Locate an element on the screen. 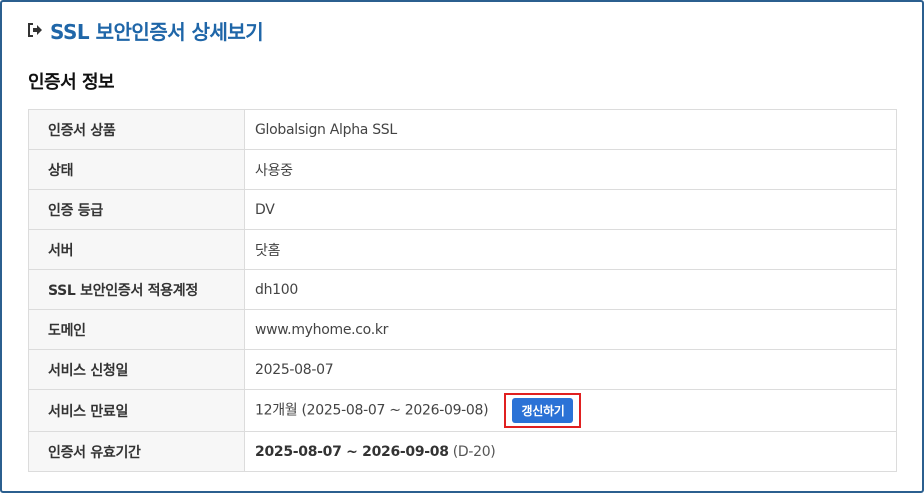 The image size is (924, 493). renew-highlight: 갱신하기 is located at coordinates (543, 410).